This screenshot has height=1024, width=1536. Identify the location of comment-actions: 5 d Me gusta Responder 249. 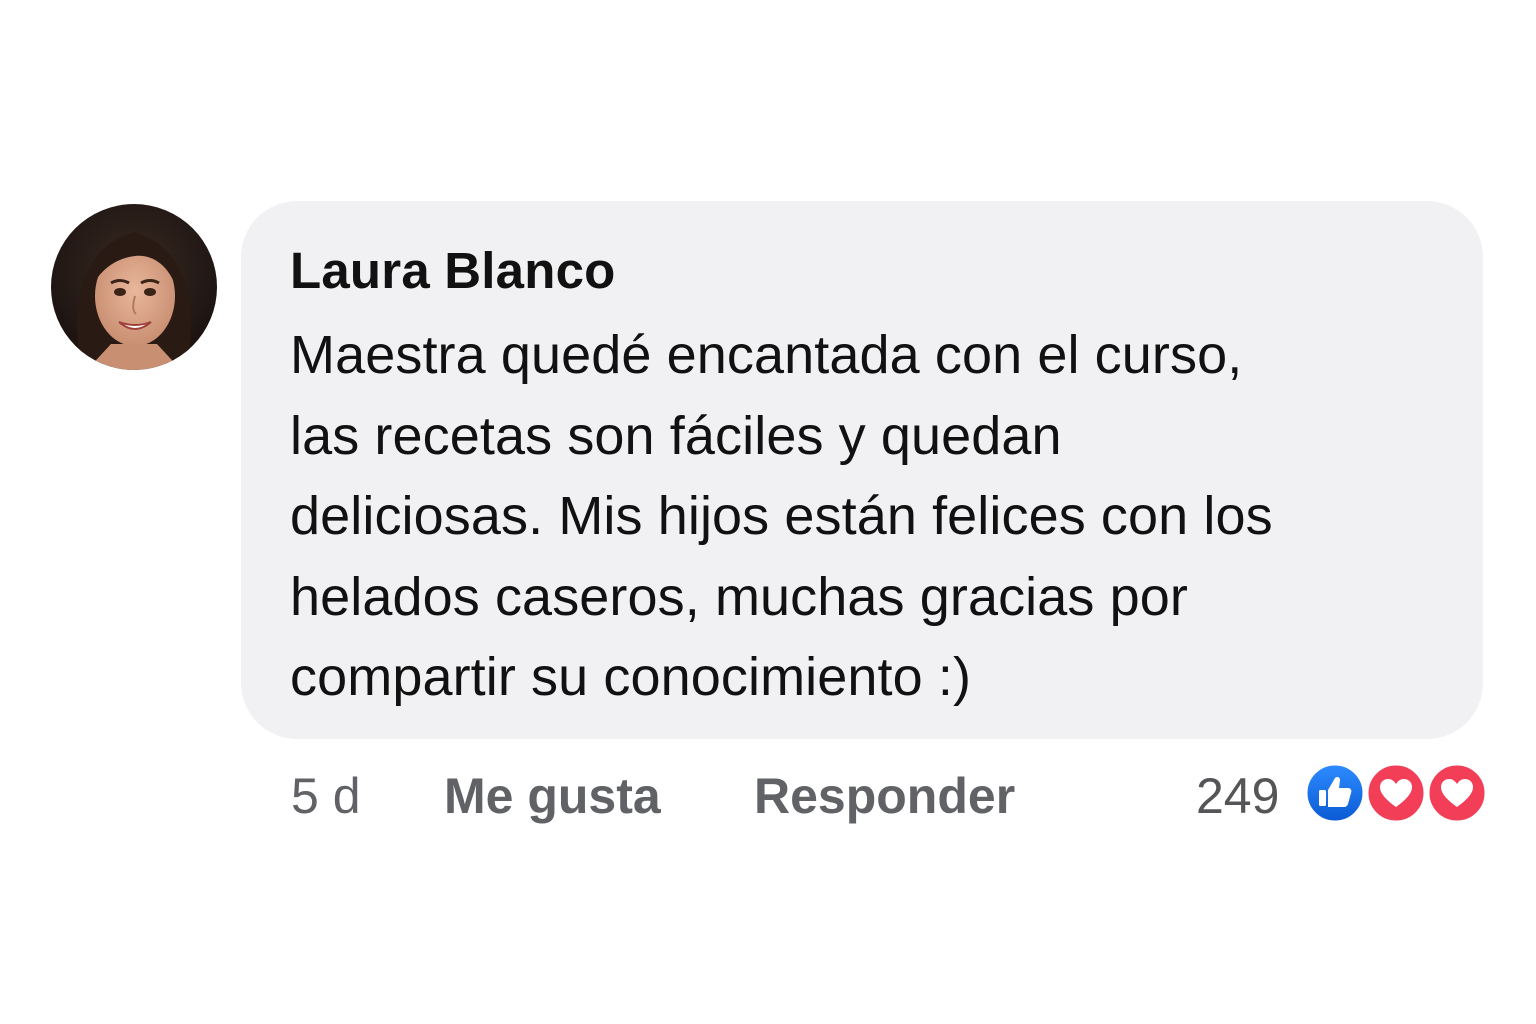
(768, 796).